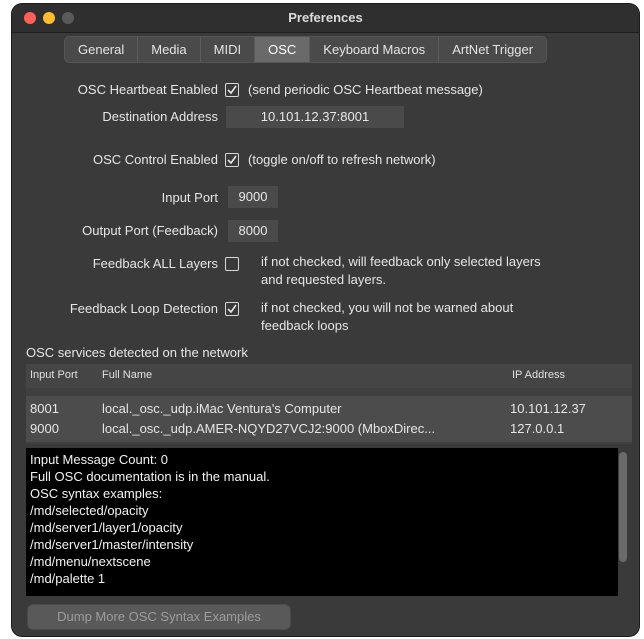 The image size is (644, 639). What do you see at coordinates (283, 49) in the screenshot?
I see `tab-osc: OSC` at bounding box center [283, 49].